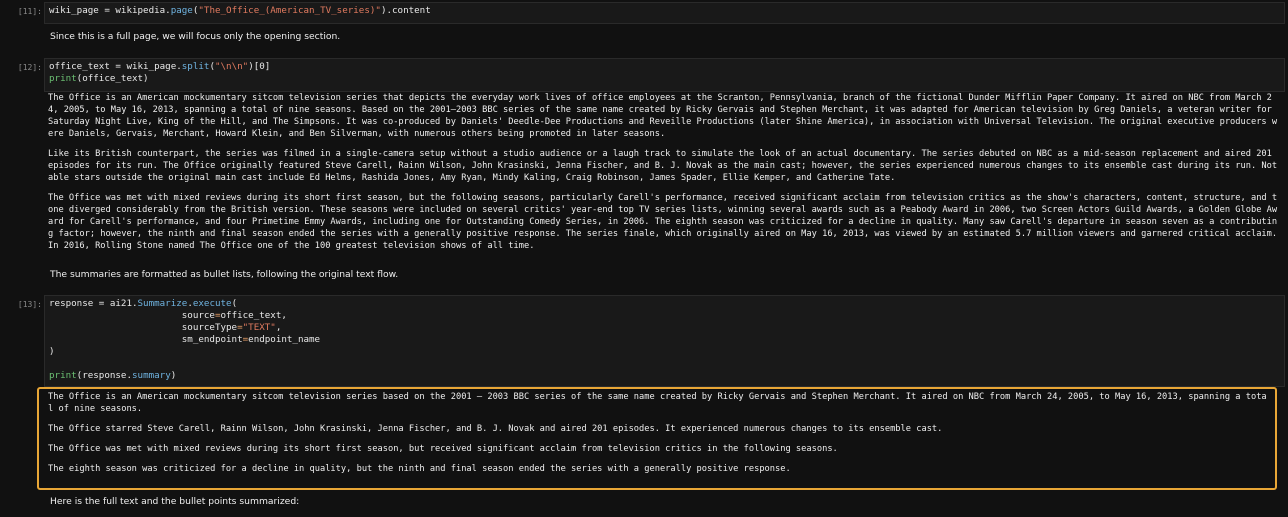 The width and height of the screenshot is (1288, 517). Describe the element at coordinates (146, 339) in the screenshot. I see `code-token: sm_endpoint` at that location.